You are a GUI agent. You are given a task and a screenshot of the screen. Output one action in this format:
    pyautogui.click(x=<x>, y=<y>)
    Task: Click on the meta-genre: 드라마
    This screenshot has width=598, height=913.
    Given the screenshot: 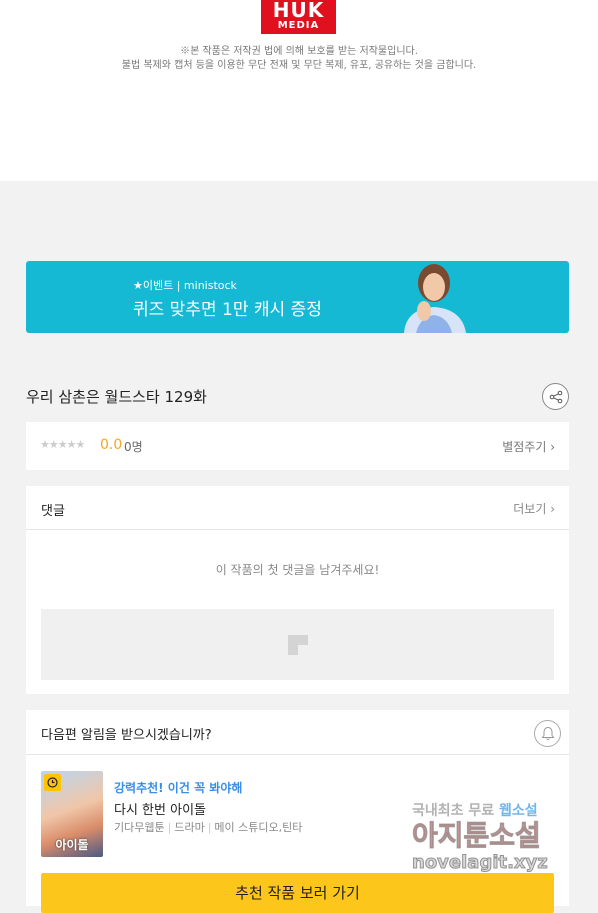 What is the action you would take?
    pyautogui.click(x=189, y=827)
    